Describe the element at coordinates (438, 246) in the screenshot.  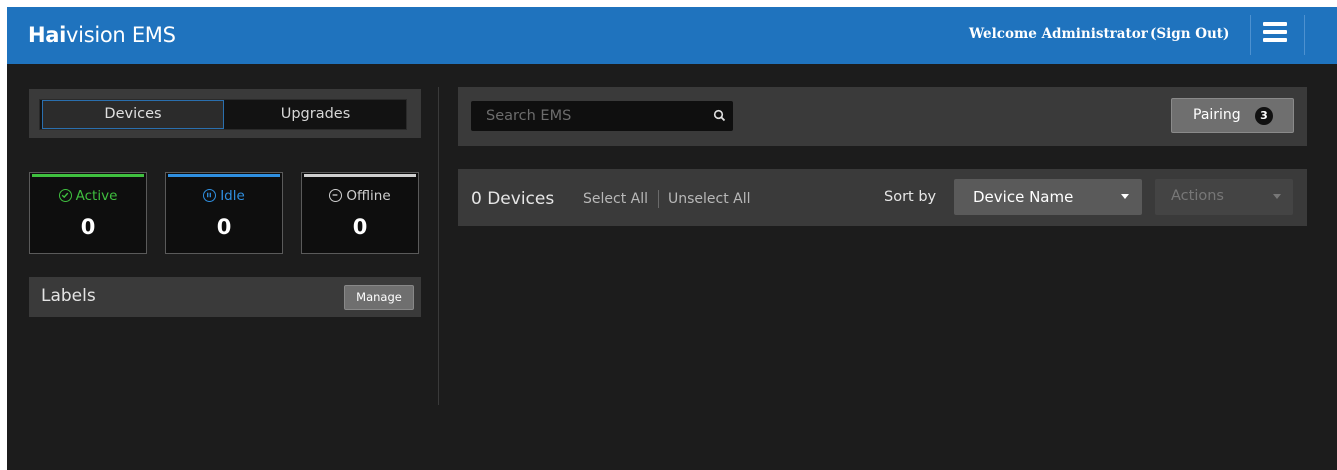
I see `column-divider` at that location.